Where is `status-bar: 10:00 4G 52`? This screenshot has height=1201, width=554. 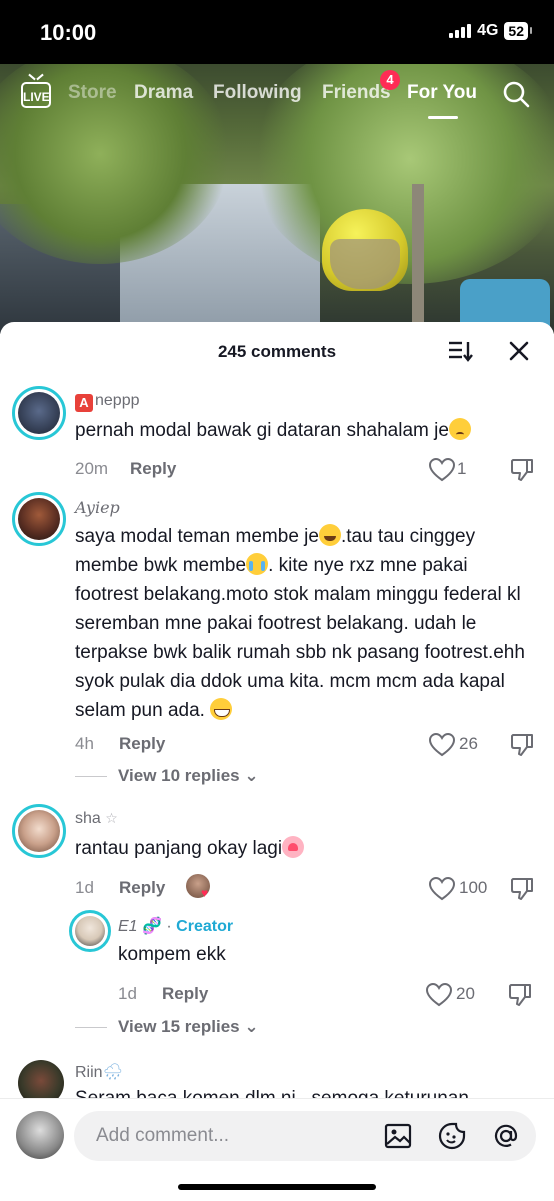
status-bar: 10:00 4G 52 is located at coordinates (277, 32).